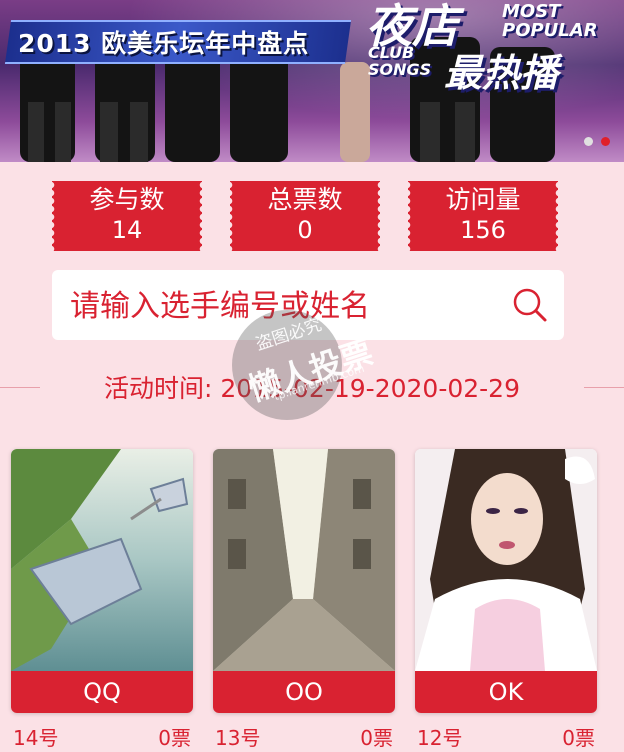 This screenshot has width=624, height=752. What do you see at coordinates (164, 43) in the screenshot?
I see `banner-title: 2013 欧美乐坛年中盘点` at bounding box center [164, 43].